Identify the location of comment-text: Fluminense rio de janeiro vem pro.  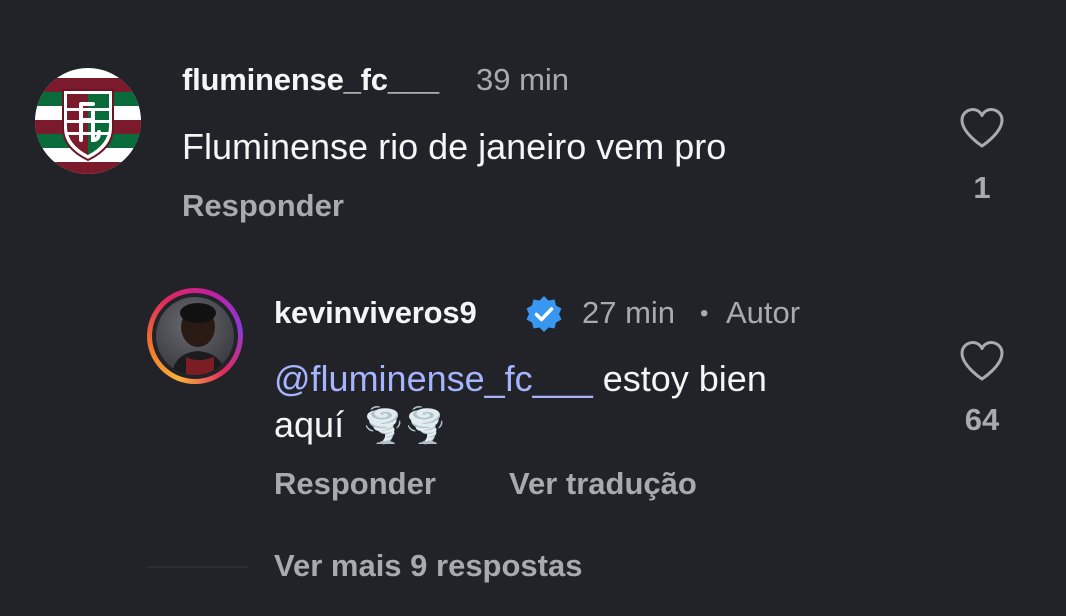
(454, 146).